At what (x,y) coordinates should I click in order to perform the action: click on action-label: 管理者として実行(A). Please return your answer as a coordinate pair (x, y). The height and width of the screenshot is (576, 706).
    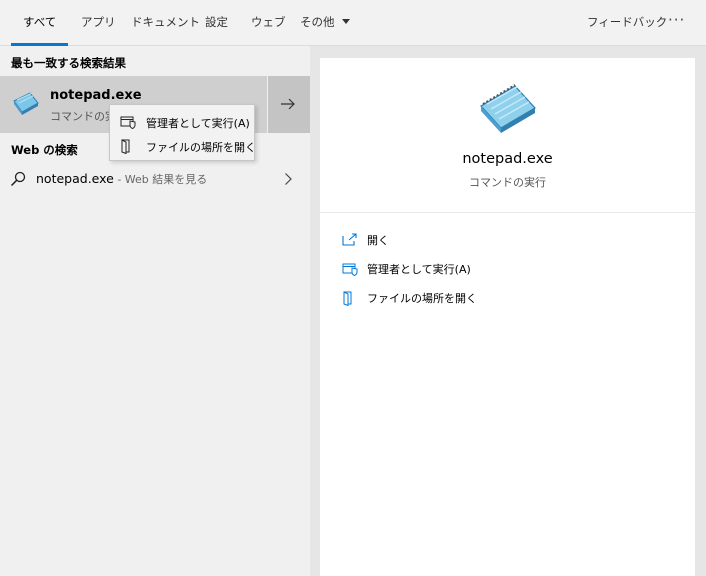
    Looking at the image, I should click on (419, 269).